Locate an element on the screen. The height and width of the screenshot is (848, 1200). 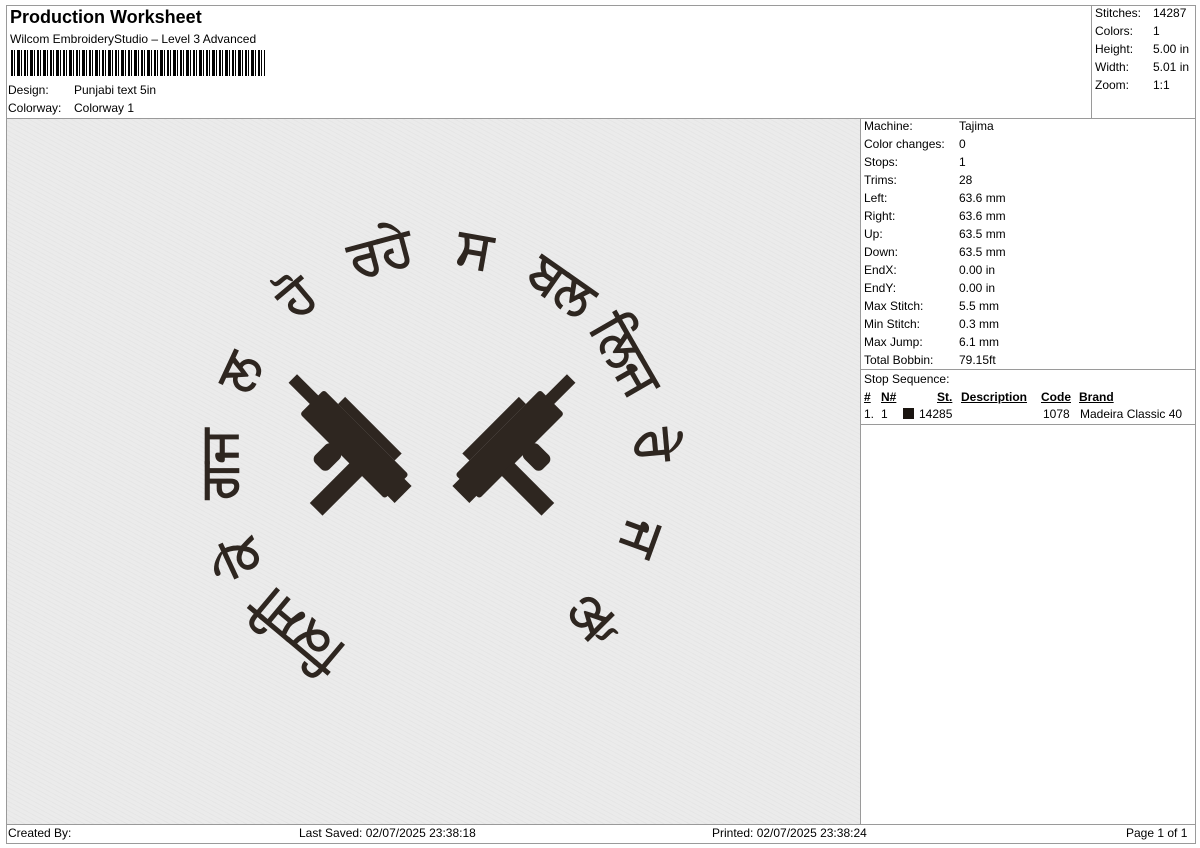
footer-divider is located at coordinates (601, 824).